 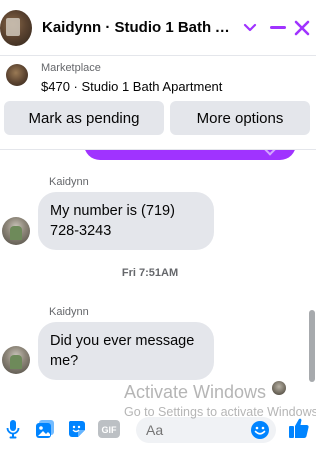 I want to click on listing-thumbnail, so click(x=17, y=75).